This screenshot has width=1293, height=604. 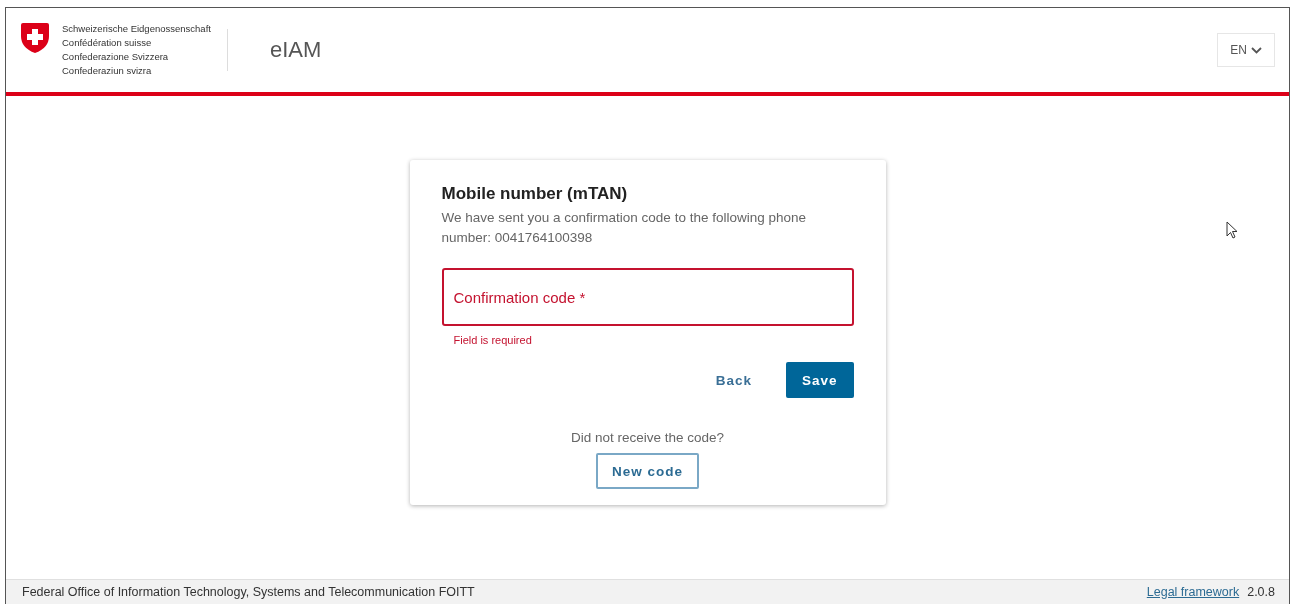 I want to click on language-selector: EN, so click(x=1246, y=50).